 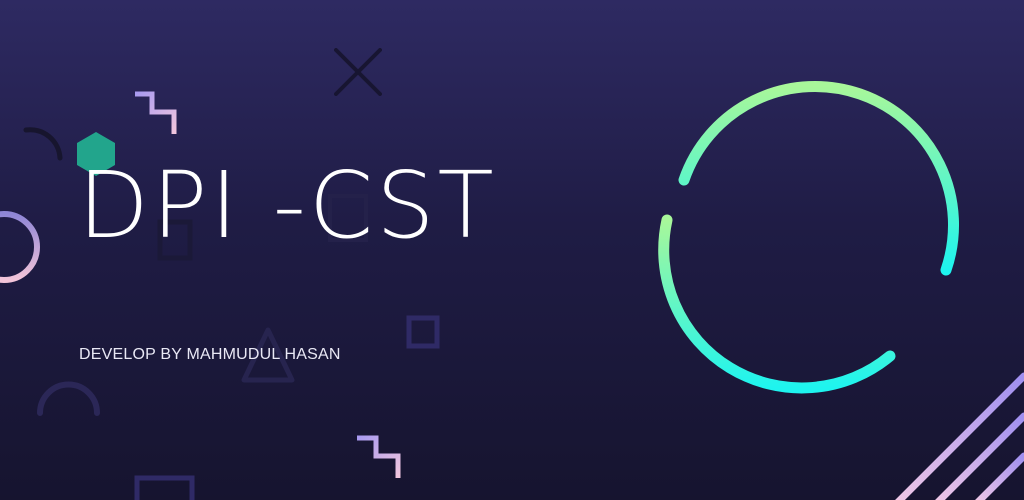 I want to click on diagonal-stripes, so click(x=959, y=436).